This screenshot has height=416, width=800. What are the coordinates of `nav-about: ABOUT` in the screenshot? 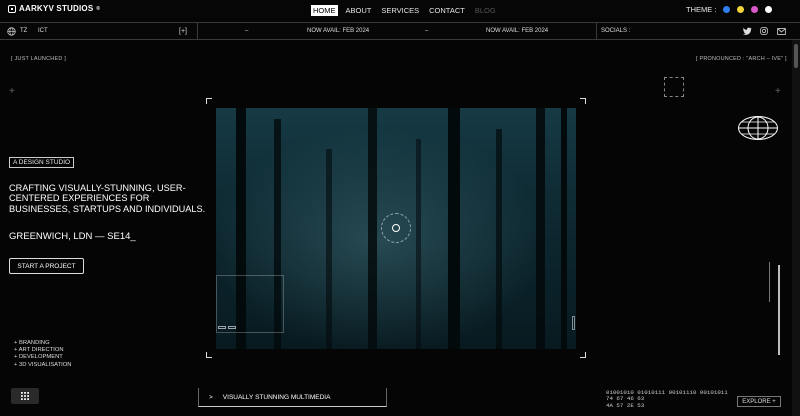 It's located at (359, 10).